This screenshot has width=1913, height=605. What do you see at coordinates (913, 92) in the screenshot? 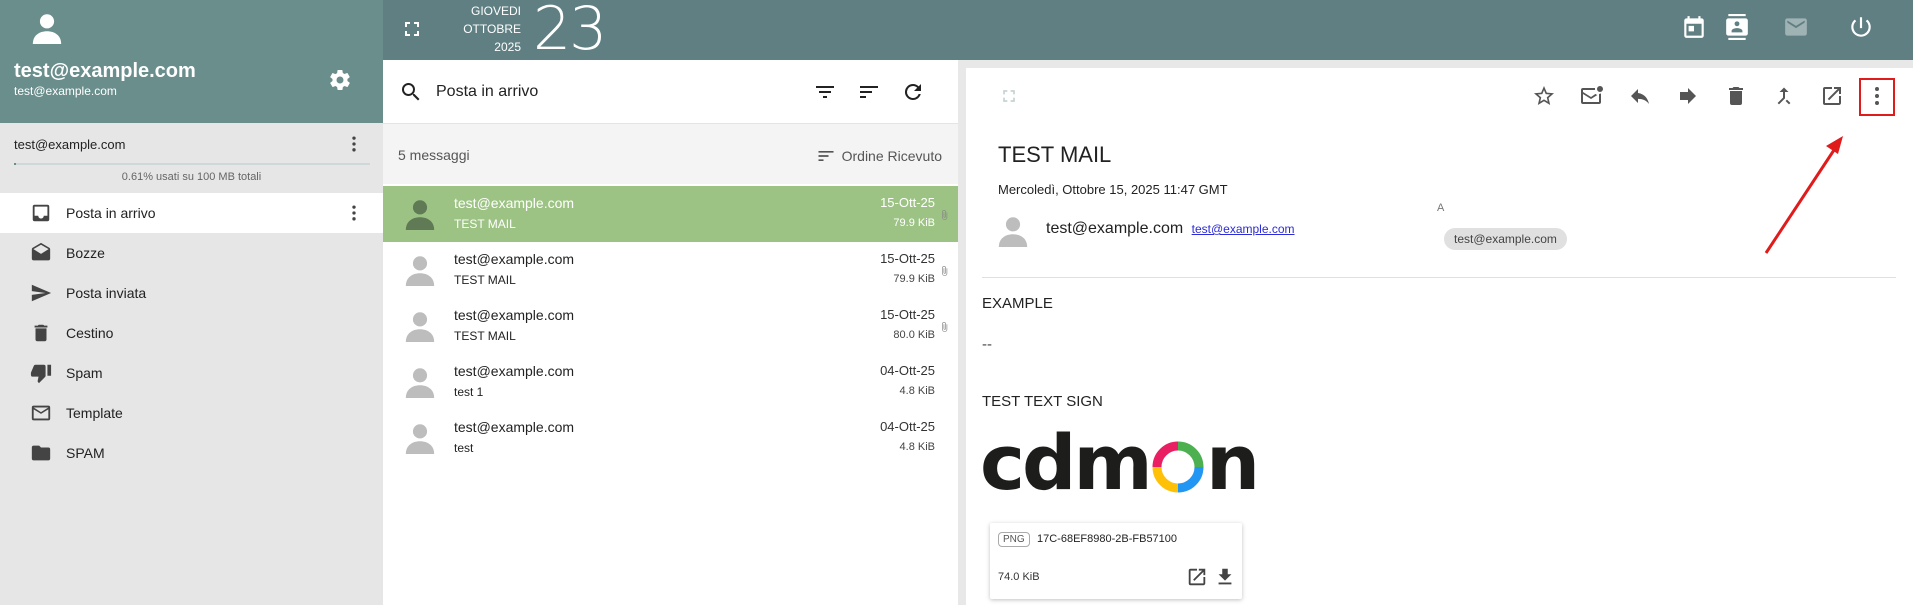
I see `refresh-icon` at bounding box center [913, 92].